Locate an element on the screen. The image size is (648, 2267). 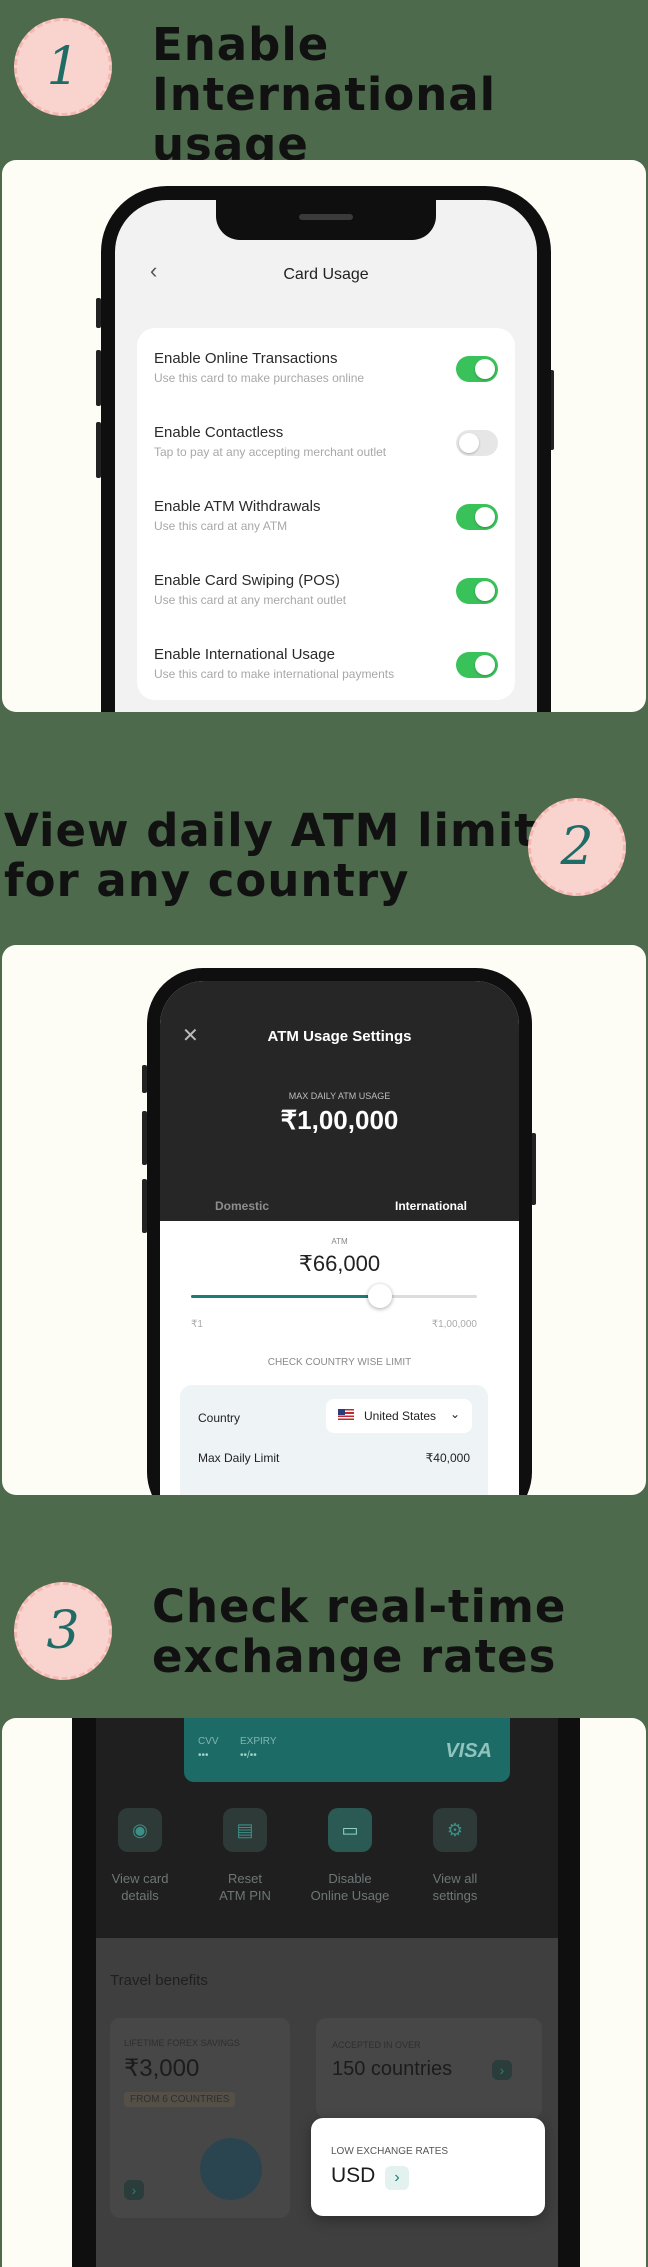
action-label: Disable Online Usage is located at coordinates (350, 1887).